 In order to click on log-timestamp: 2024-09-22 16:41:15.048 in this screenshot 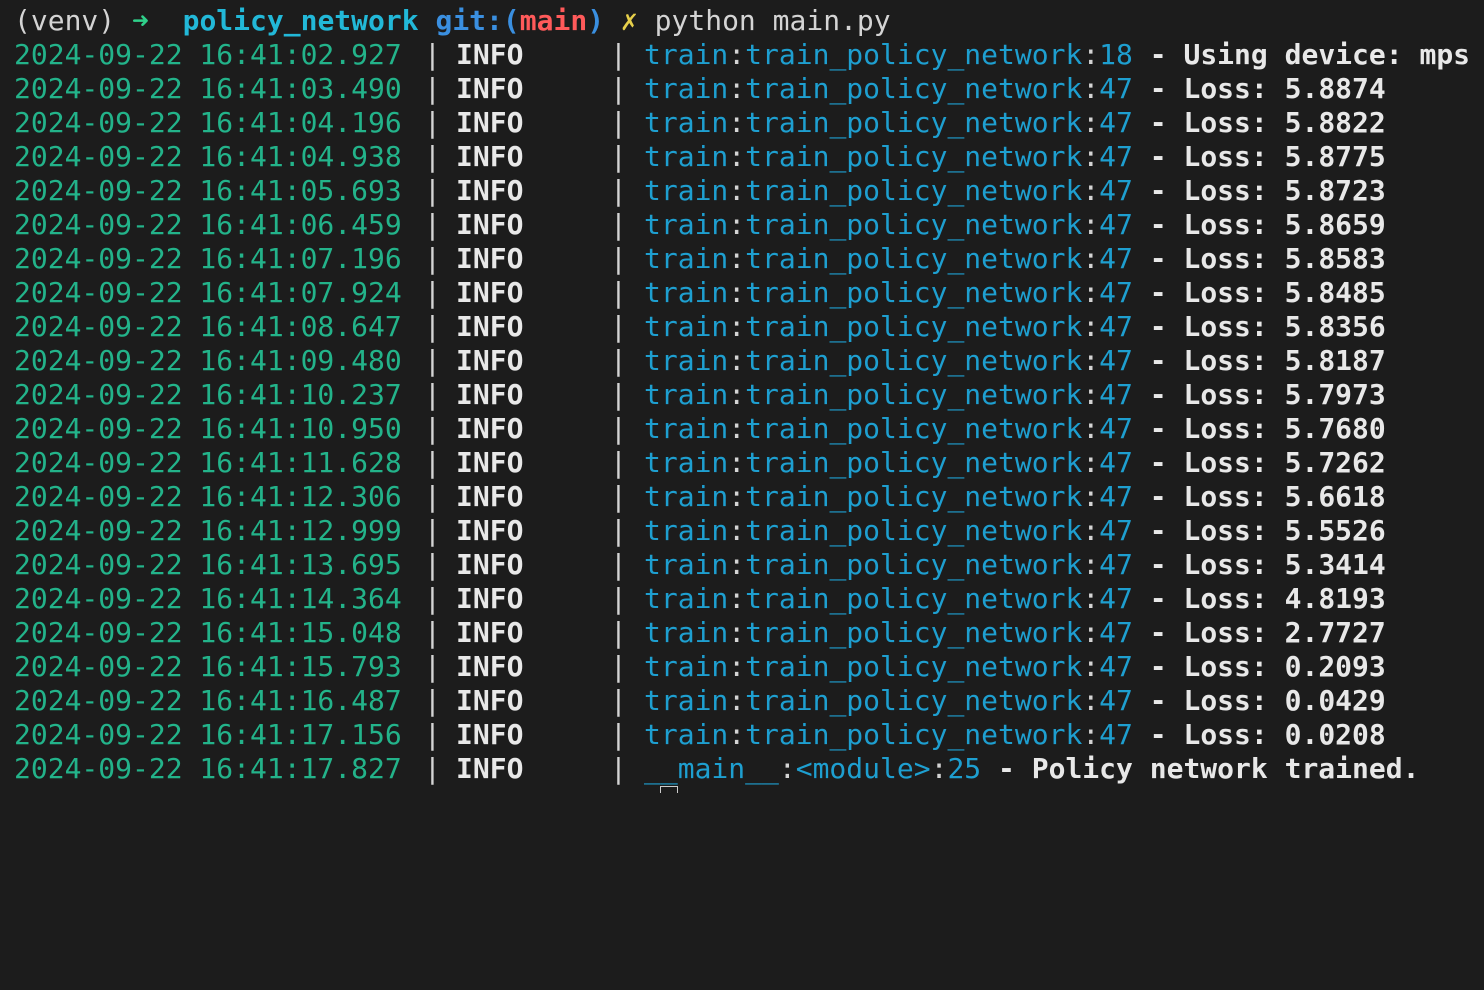, I will do `click(208, 632)`.